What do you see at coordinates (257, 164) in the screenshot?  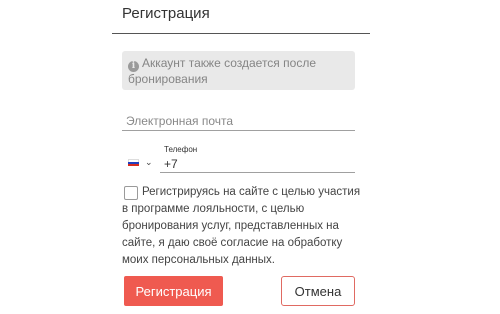 I see `phone-field` at bounding box center [257, 164].